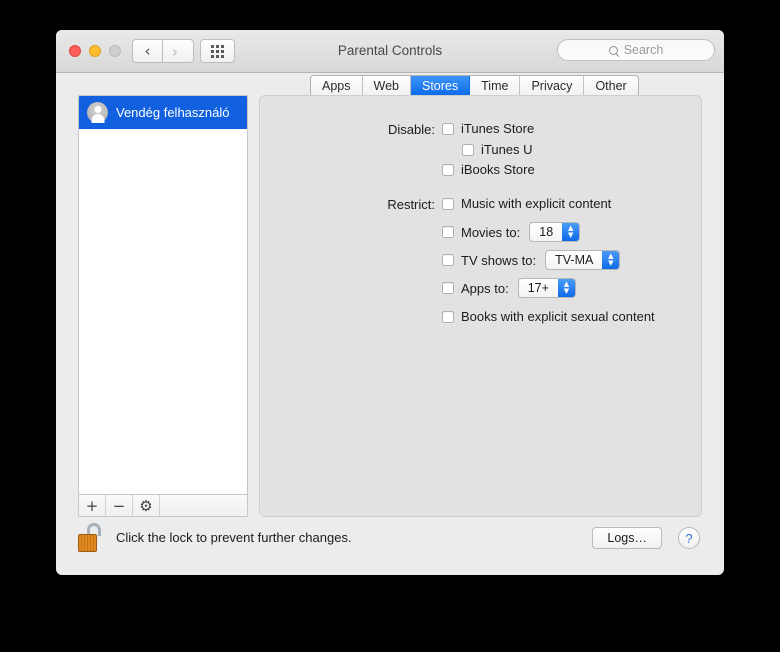 Image resolution: width=780 pixels, height=652 pixels. I want to click on lock-icon, so click(91, 538).